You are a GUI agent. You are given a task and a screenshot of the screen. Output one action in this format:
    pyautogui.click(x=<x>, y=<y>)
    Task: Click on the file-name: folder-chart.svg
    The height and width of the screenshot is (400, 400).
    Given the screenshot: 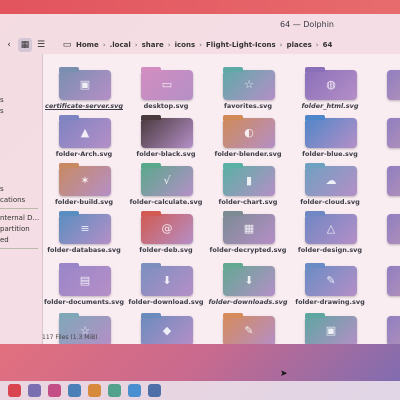 What is the action you would take?
    pyautogui.click(x=248, y=202)
    